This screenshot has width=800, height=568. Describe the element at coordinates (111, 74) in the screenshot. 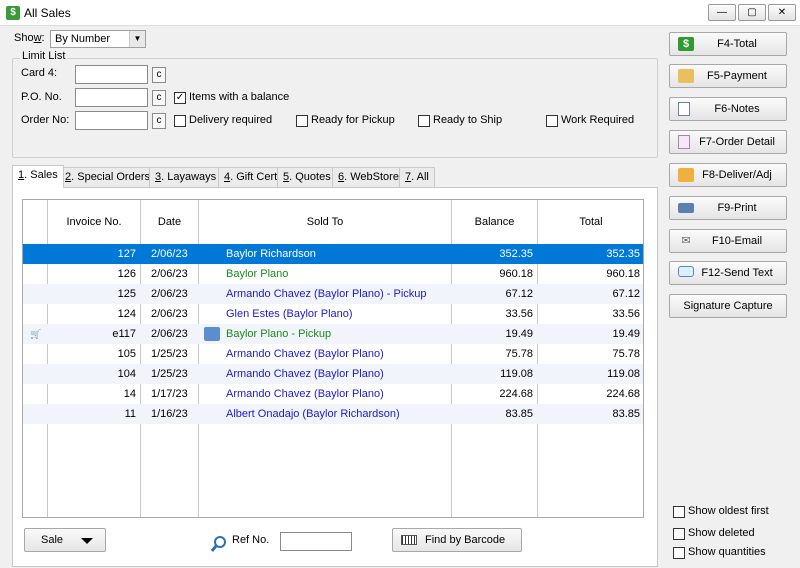

I see `card-input` at that location.